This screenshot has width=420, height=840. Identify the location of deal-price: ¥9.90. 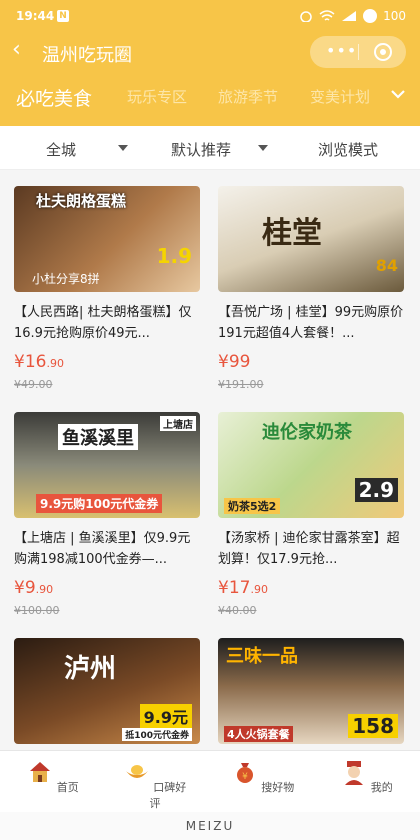
(34, 588).